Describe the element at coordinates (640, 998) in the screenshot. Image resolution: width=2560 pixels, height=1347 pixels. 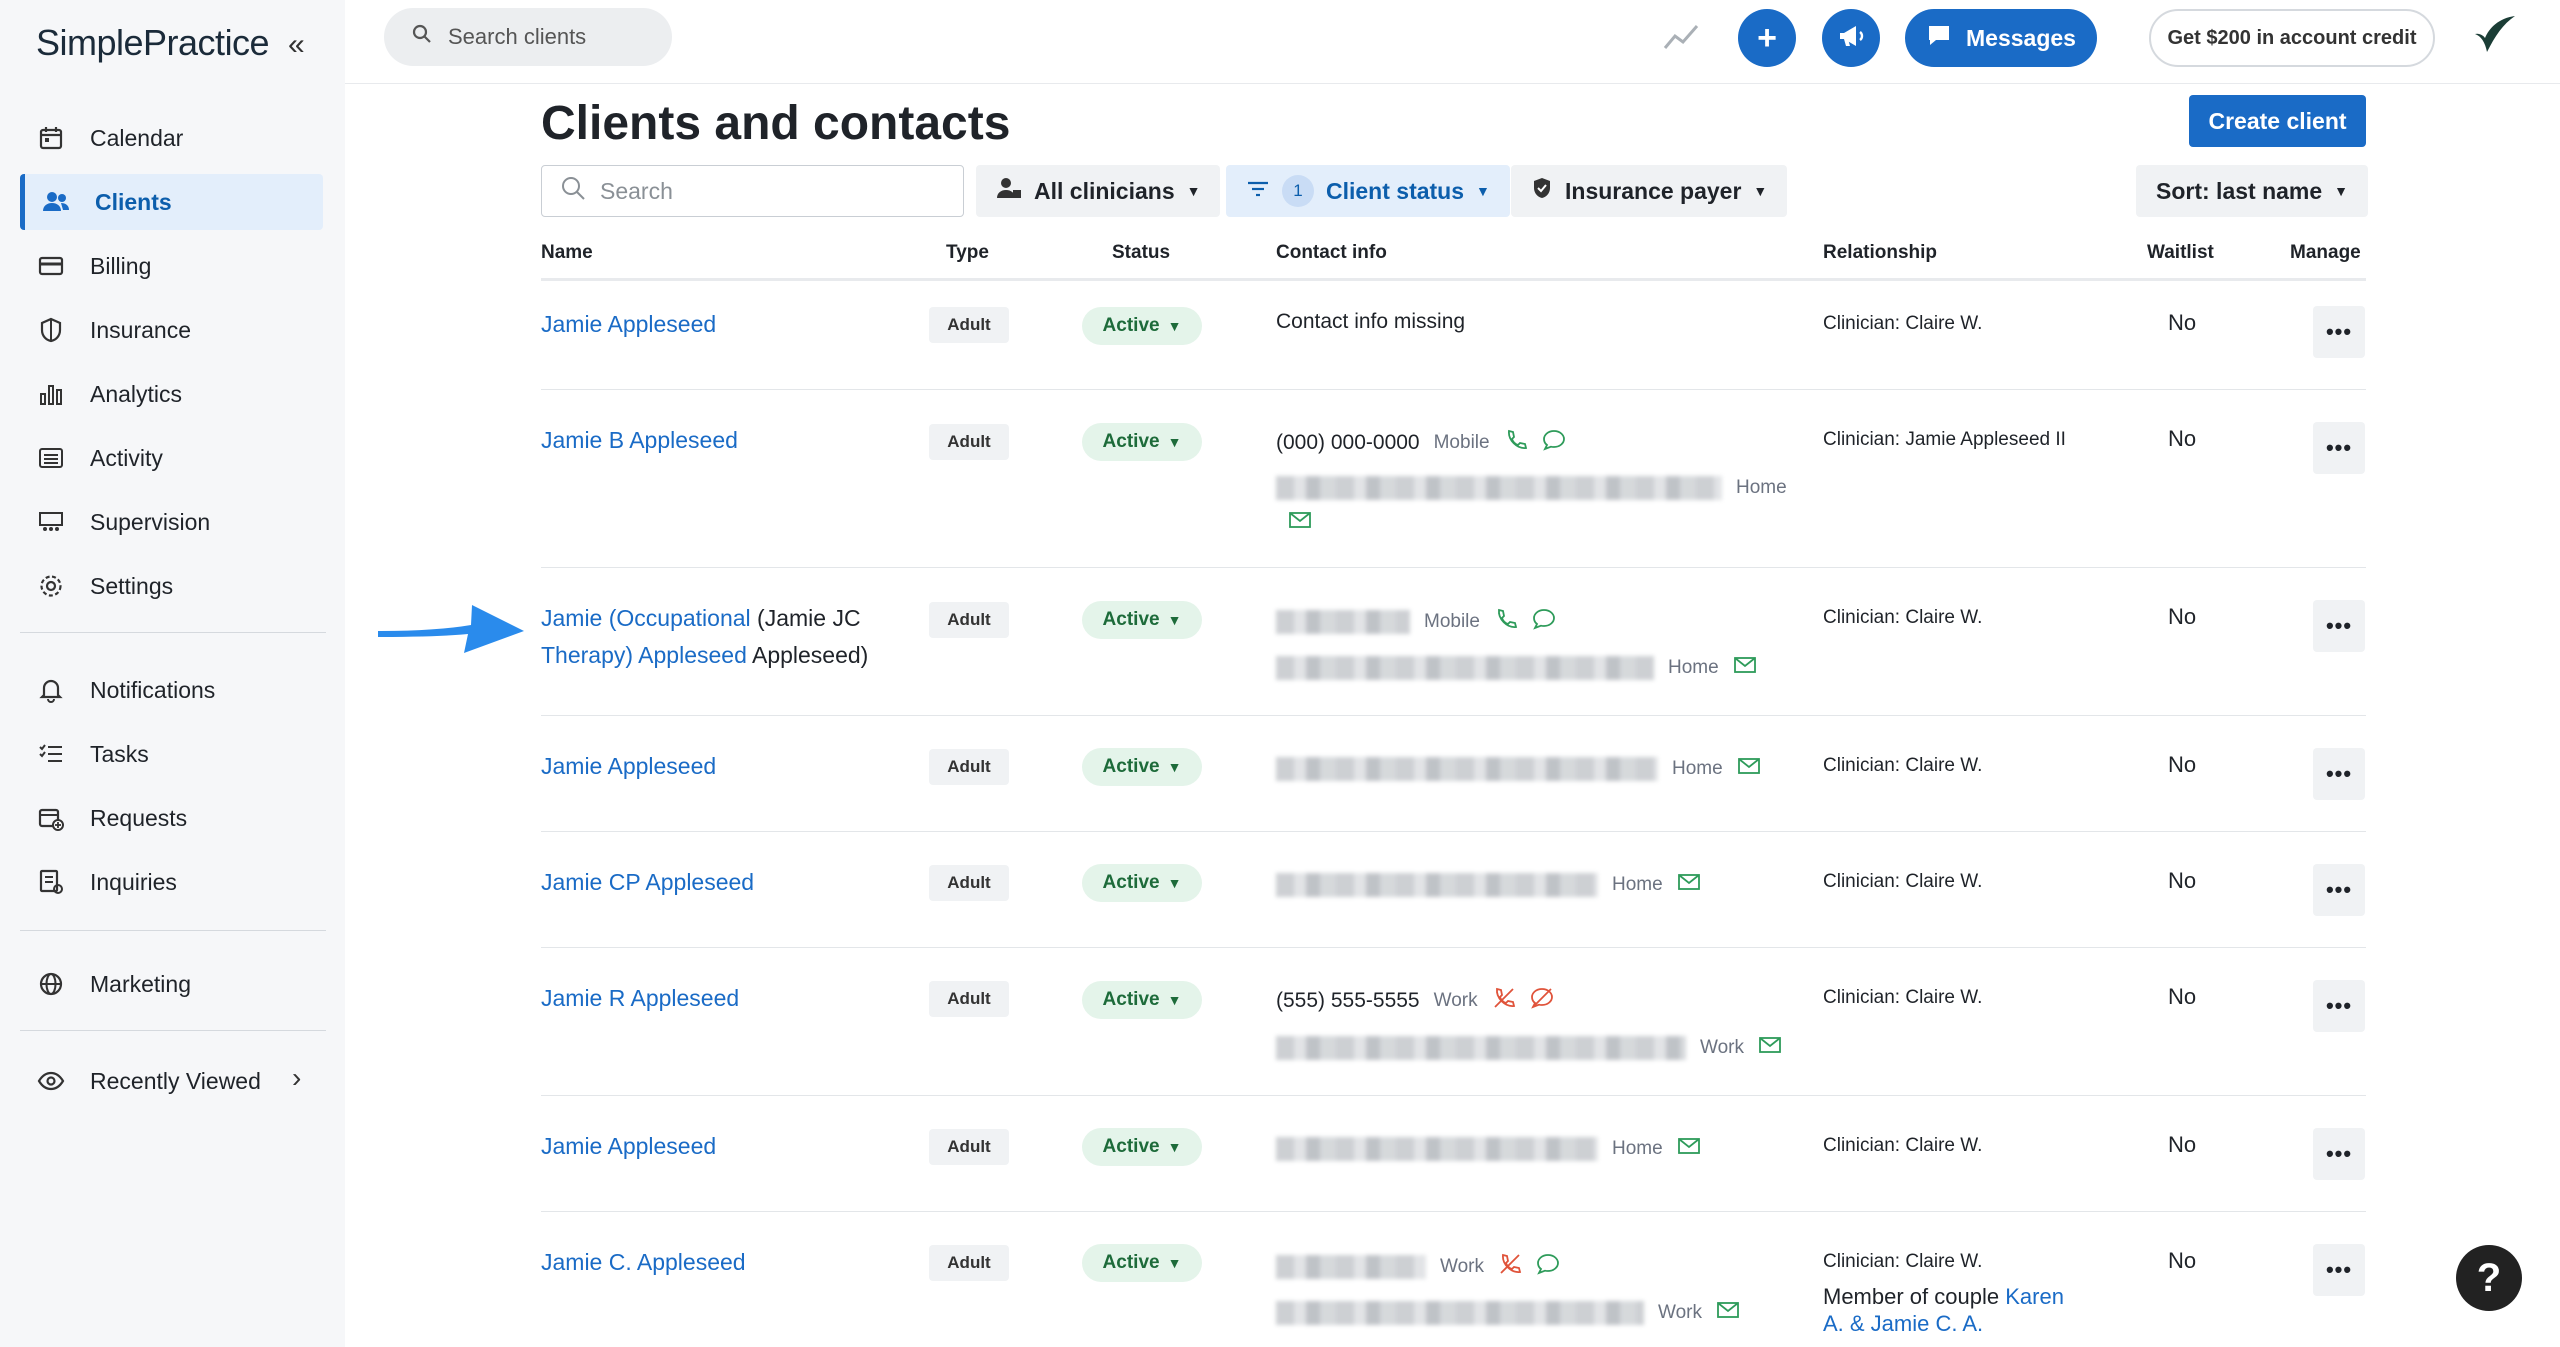
I see `client-name-link: Jamie R Appleseed` at that location.